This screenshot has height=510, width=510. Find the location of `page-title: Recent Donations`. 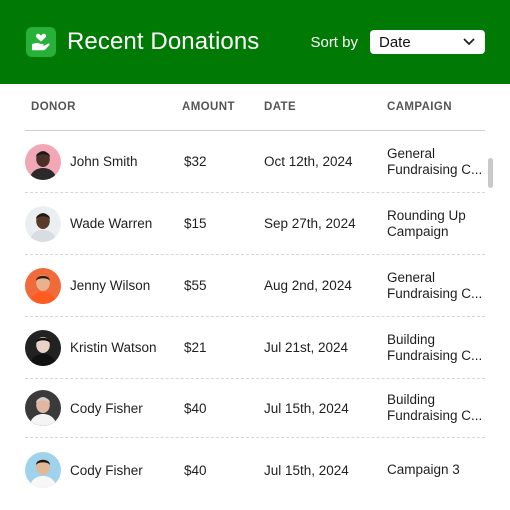

page-title: Recent Donations is located at coordinates (163, 41).